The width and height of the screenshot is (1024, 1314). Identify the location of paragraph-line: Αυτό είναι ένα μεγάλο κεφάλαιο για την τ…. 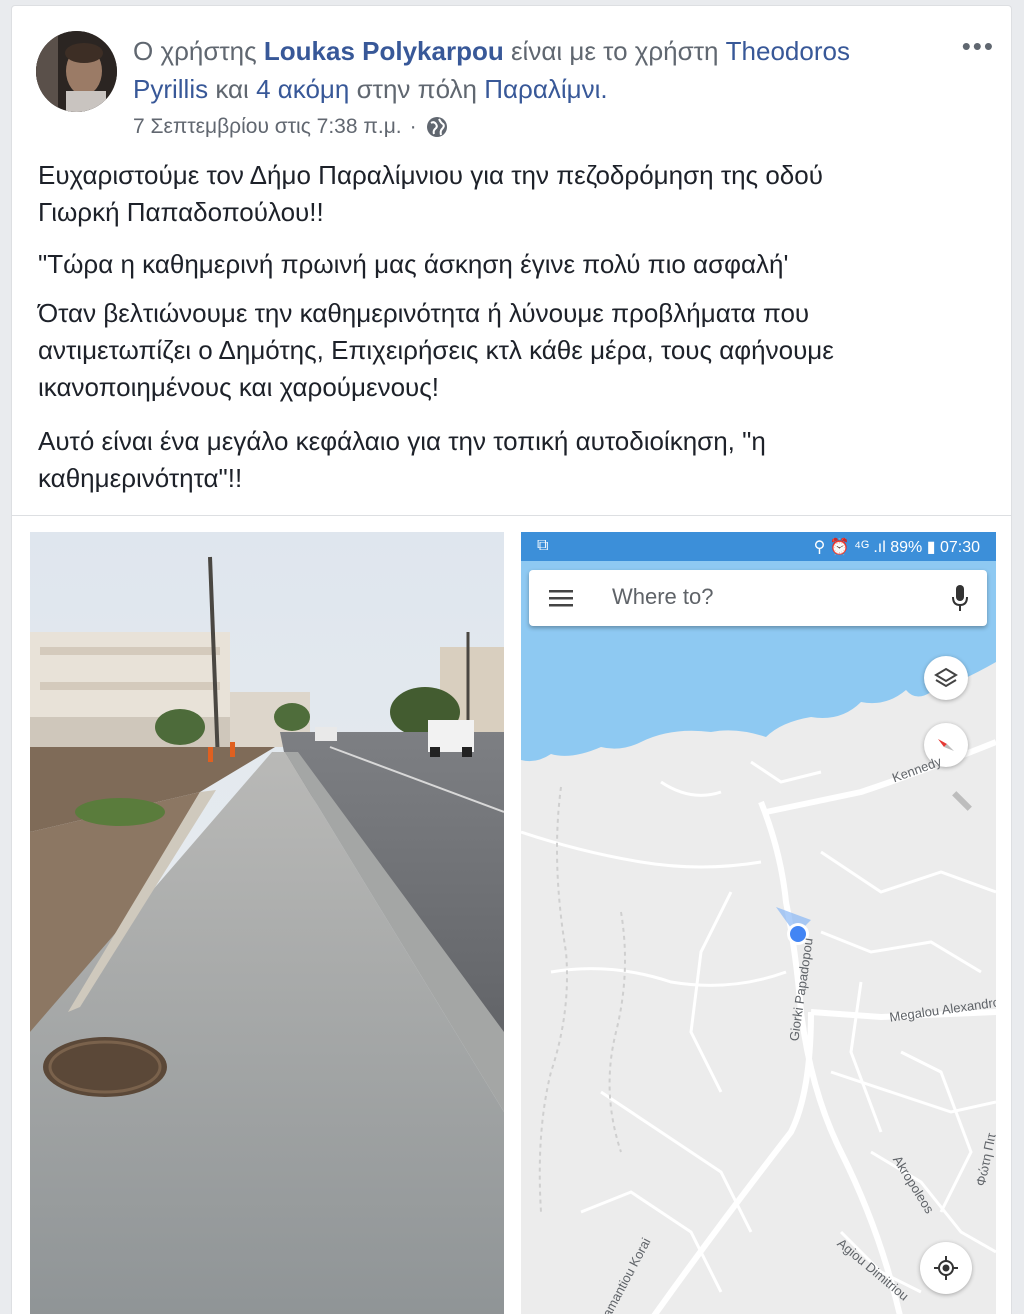
(402, 441).